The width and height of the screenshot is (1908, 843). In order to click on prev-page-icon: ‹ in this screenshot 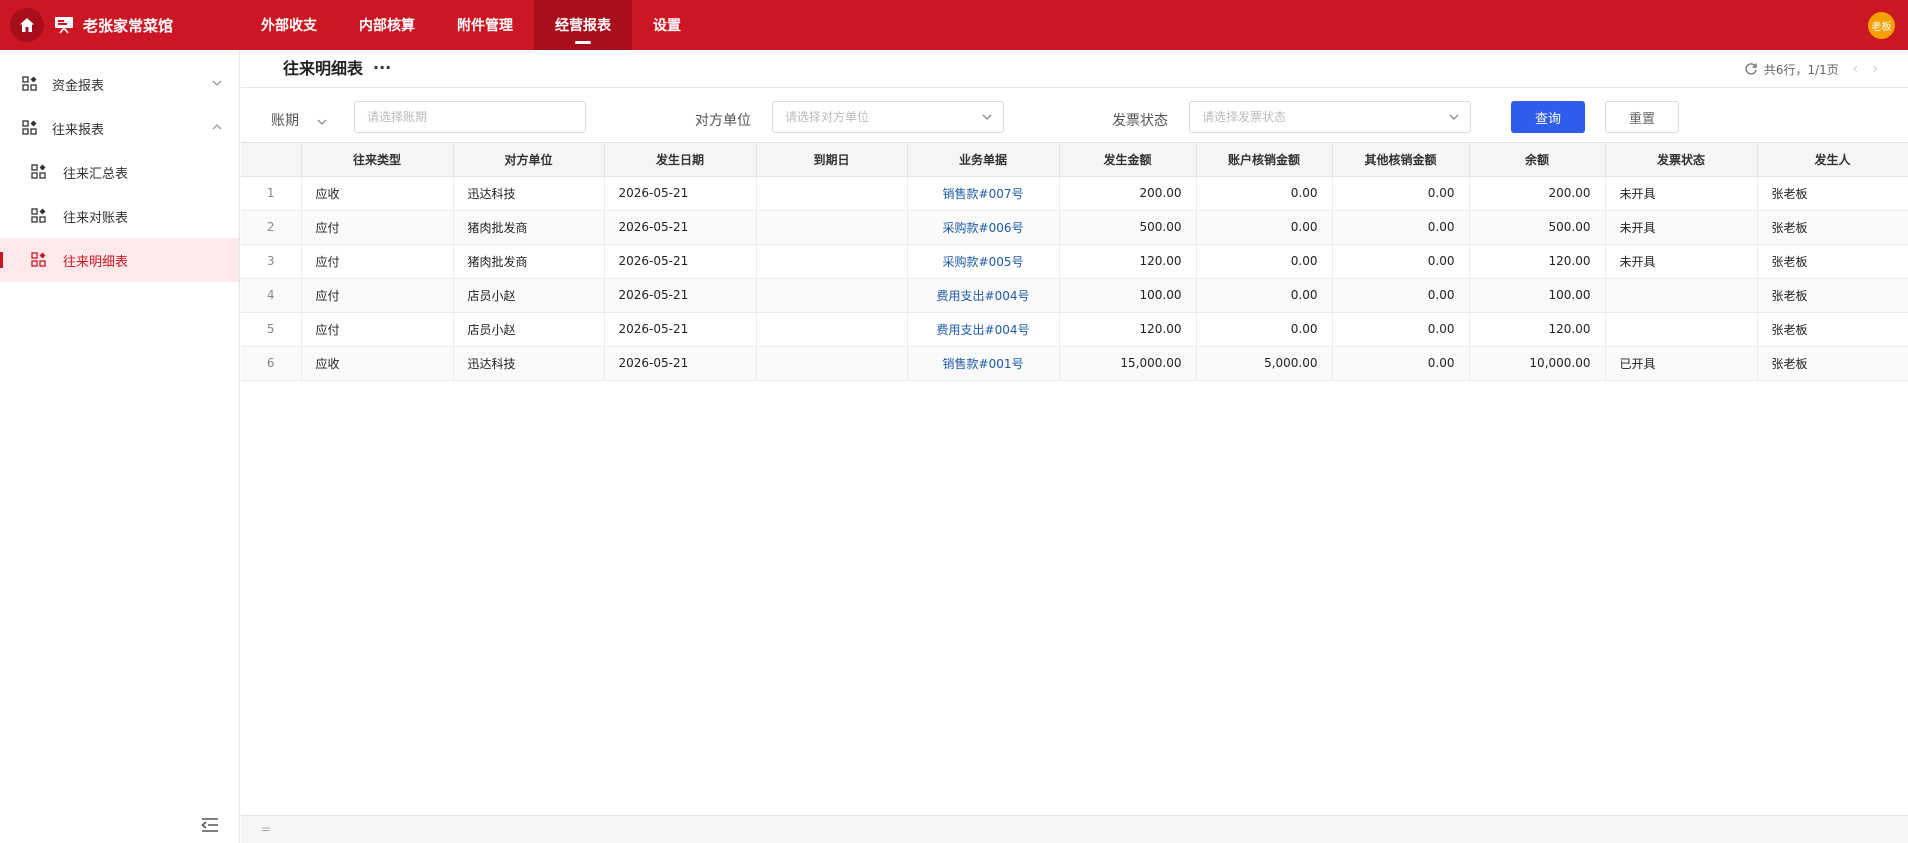, I will do `click(1856, 69)`.